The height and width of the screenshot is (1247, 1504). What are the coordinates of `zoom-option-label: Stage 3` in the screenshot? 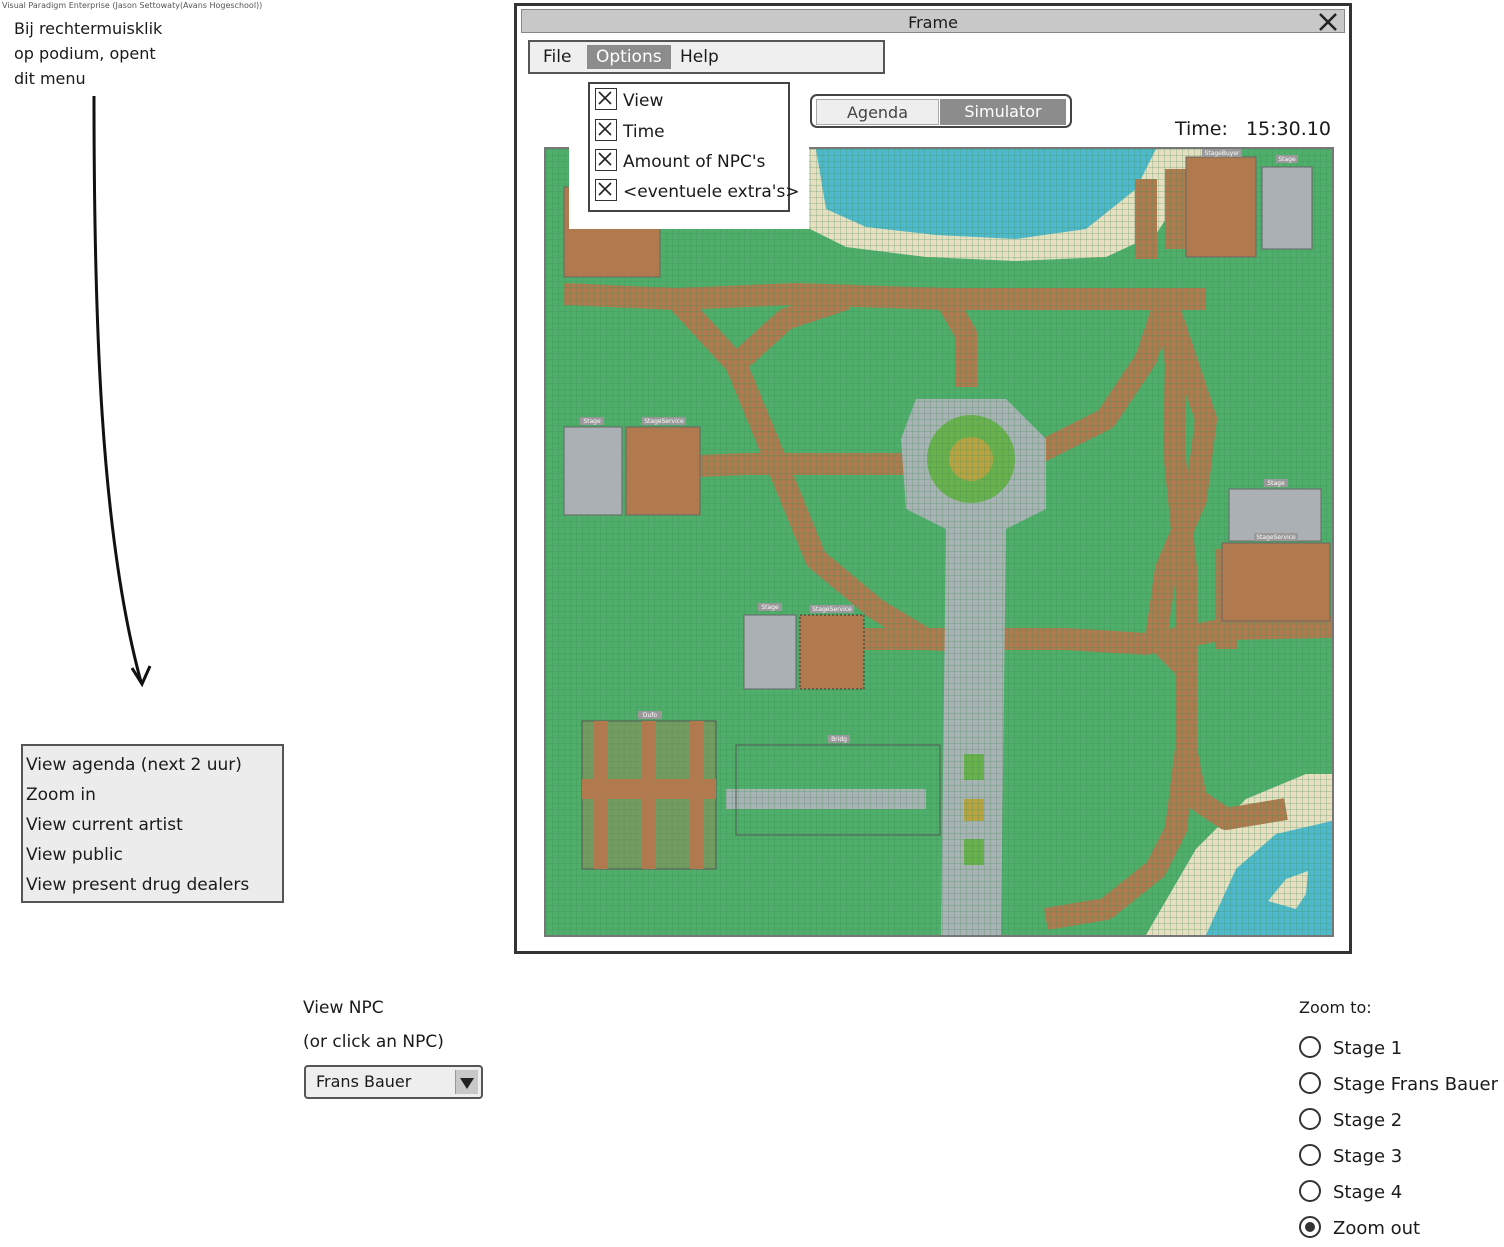 It's located at (1368, 1156).